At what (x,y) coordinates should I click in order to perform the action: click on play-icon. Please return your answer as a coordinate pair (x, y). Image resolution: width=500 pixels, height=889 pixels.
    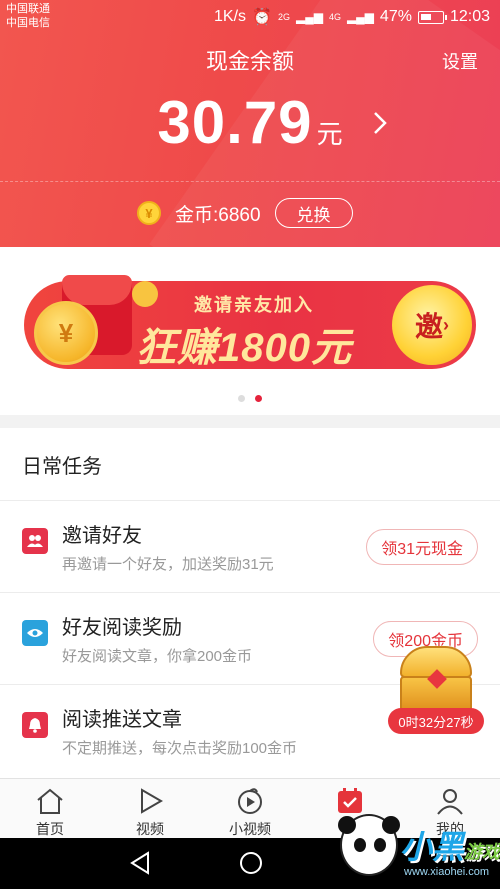
    Looking at the image, I should click on (152, 801).